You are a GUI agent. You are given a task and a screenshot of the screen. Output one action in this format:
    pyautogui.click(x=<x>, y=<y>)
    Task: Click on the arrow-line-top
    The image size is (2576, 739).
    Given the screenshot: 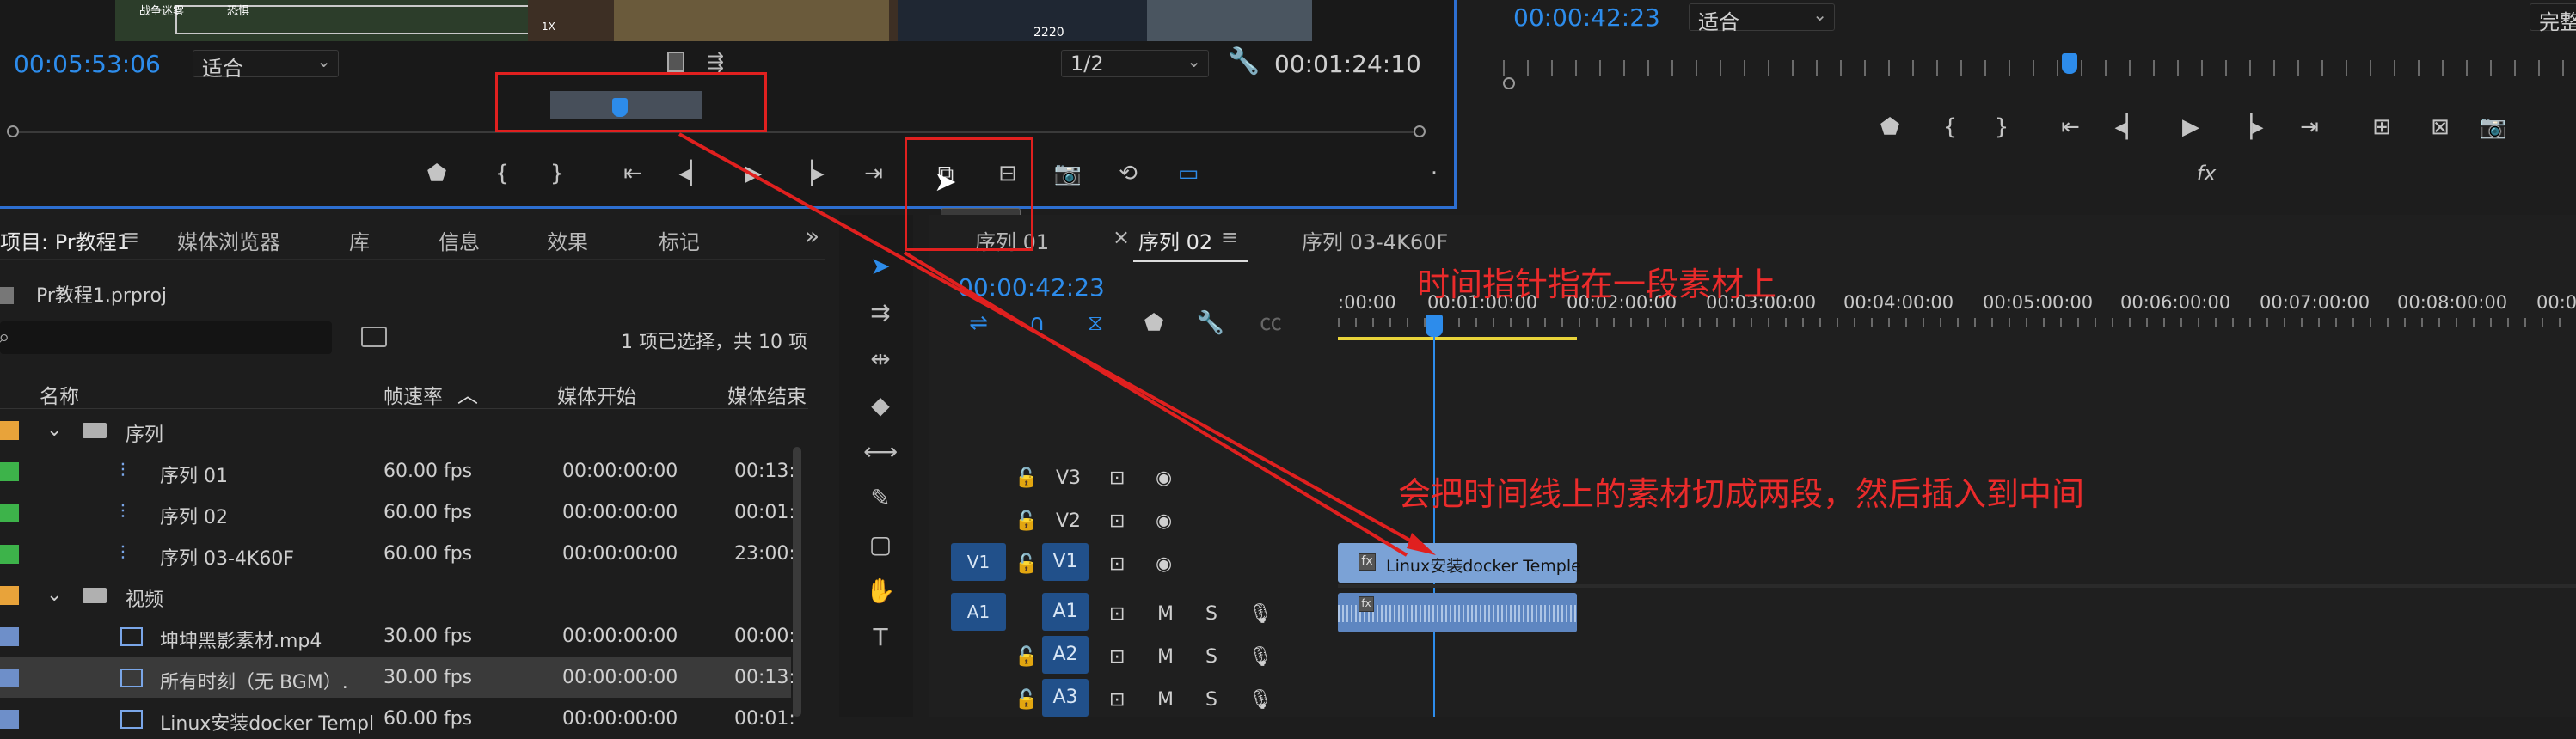 What is the action you would take?
    pyautogui.click(x=1155, y=404)
    